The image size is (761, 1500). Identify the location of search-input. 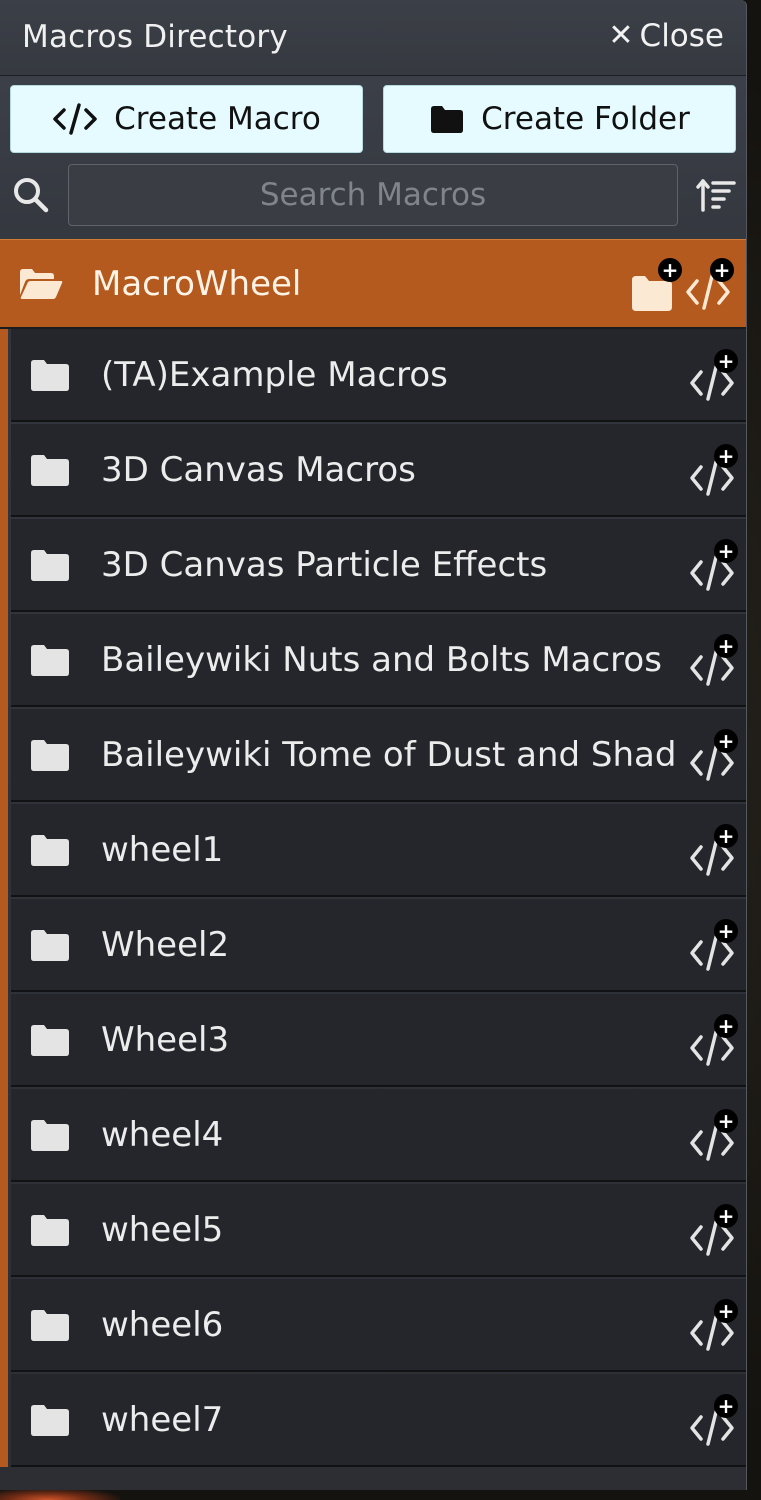
(373, 195).